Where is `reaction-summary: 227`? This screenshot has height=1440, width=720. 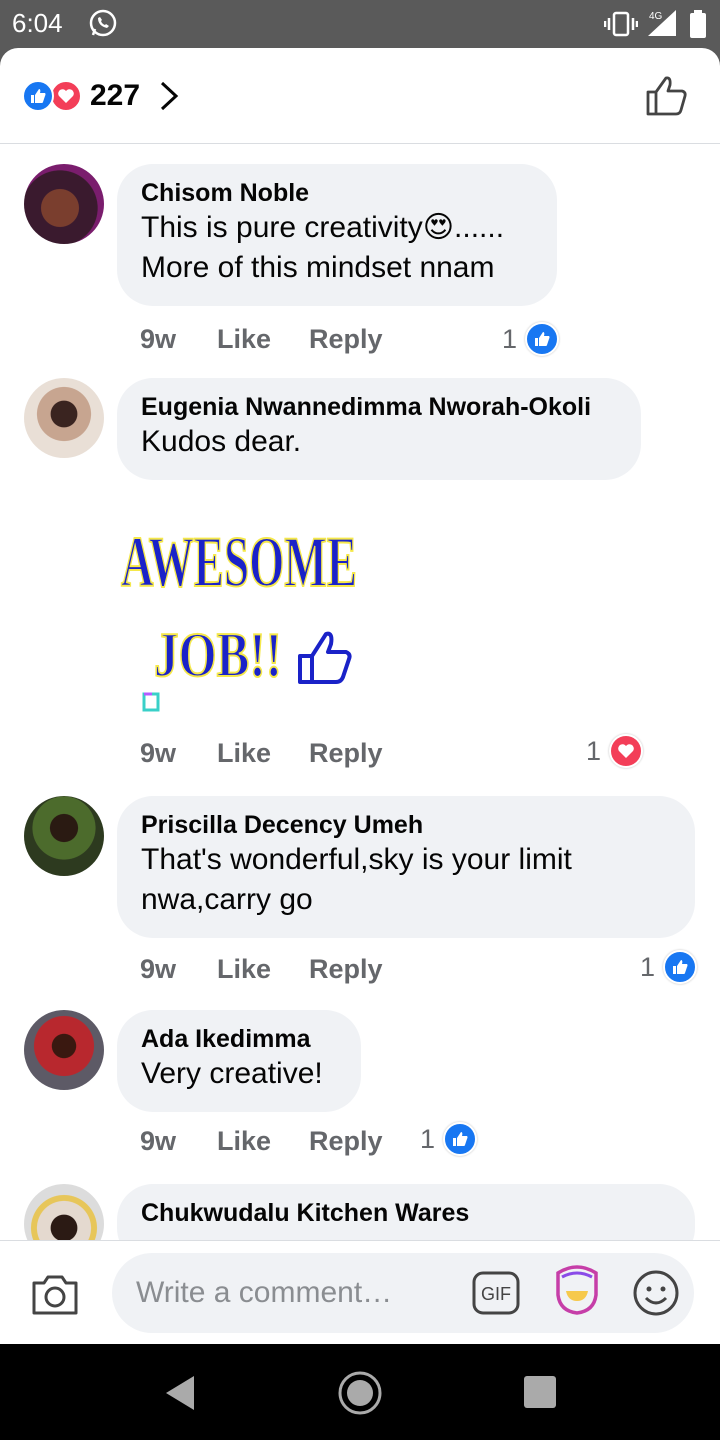 reaction-summary: 227 is located at coordinates (101, 96).